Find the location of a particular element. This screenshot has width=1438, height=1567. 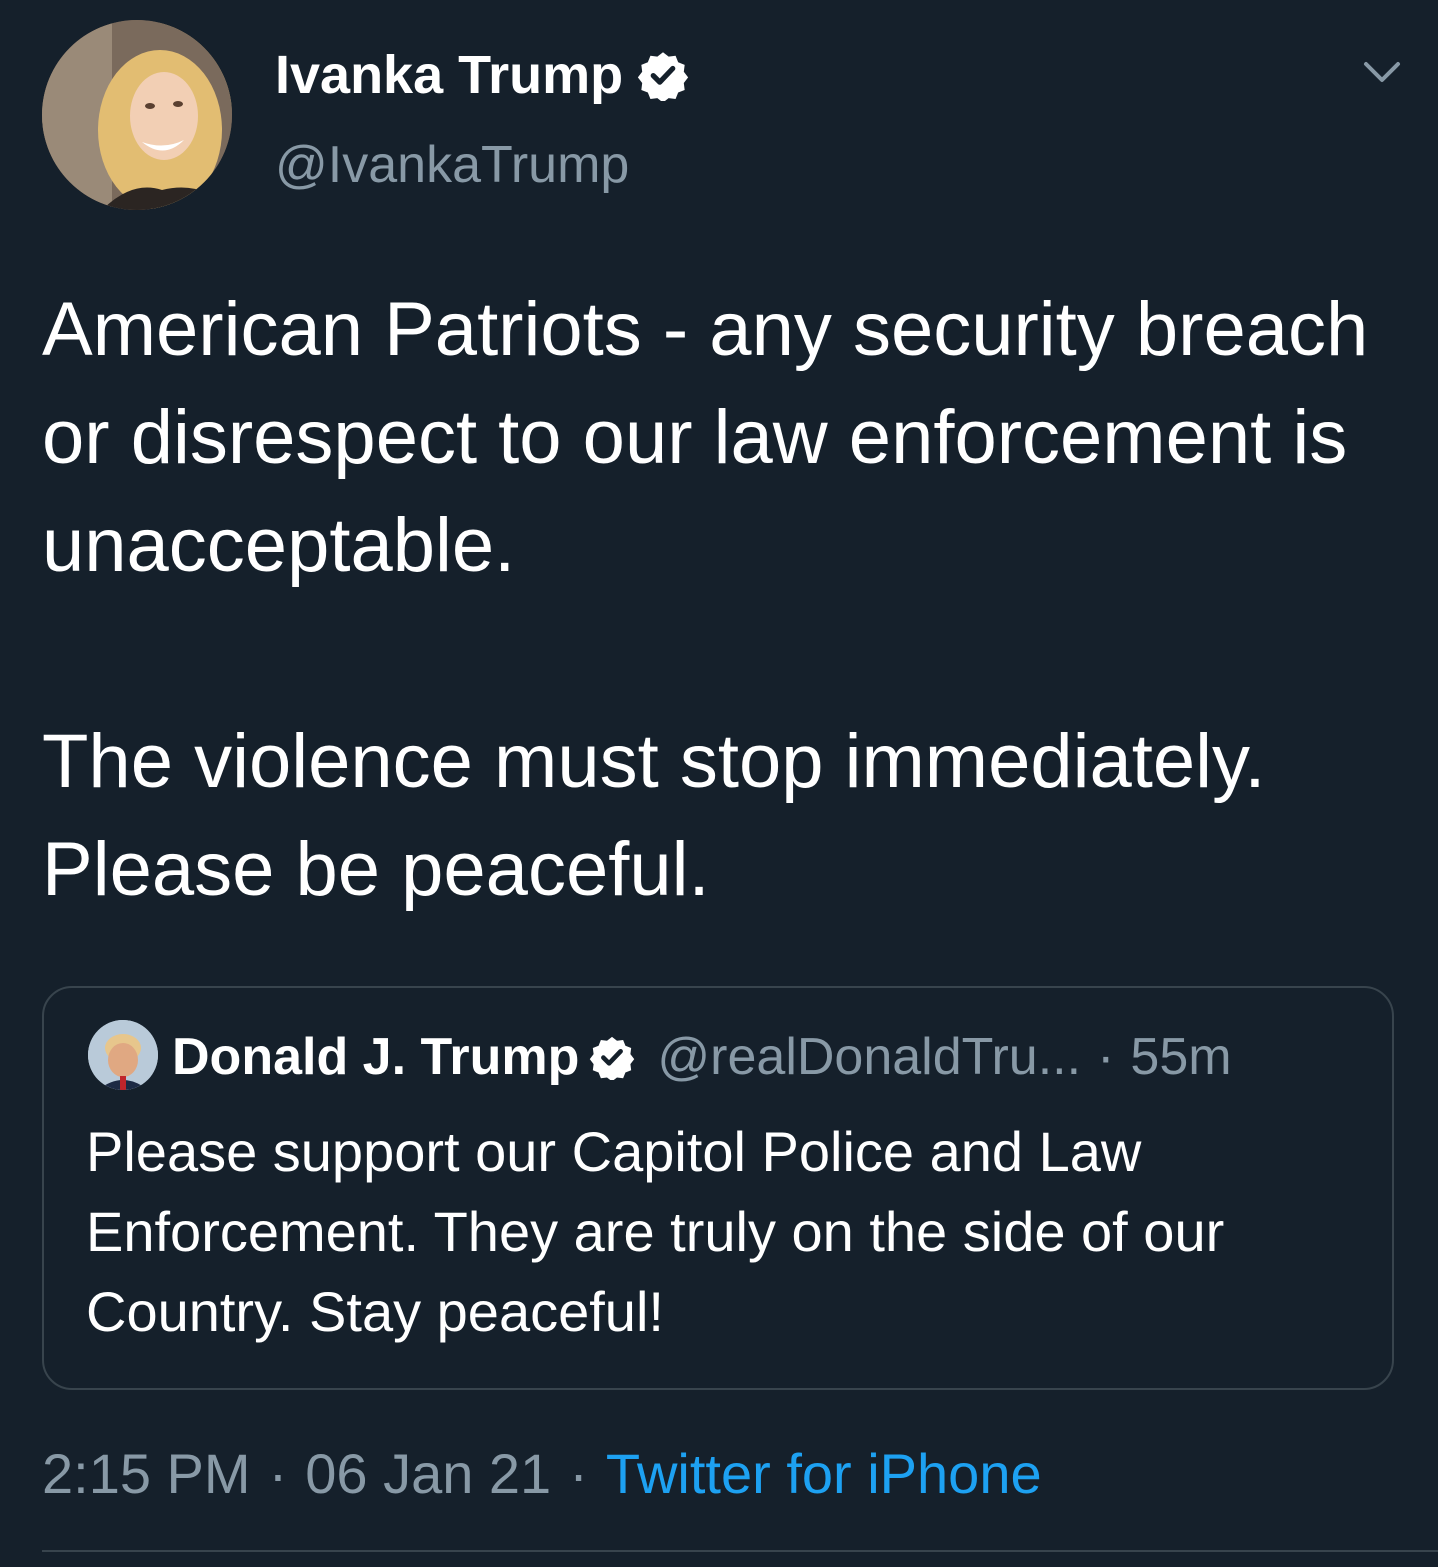

divider is located at coordinates (740, 1551).